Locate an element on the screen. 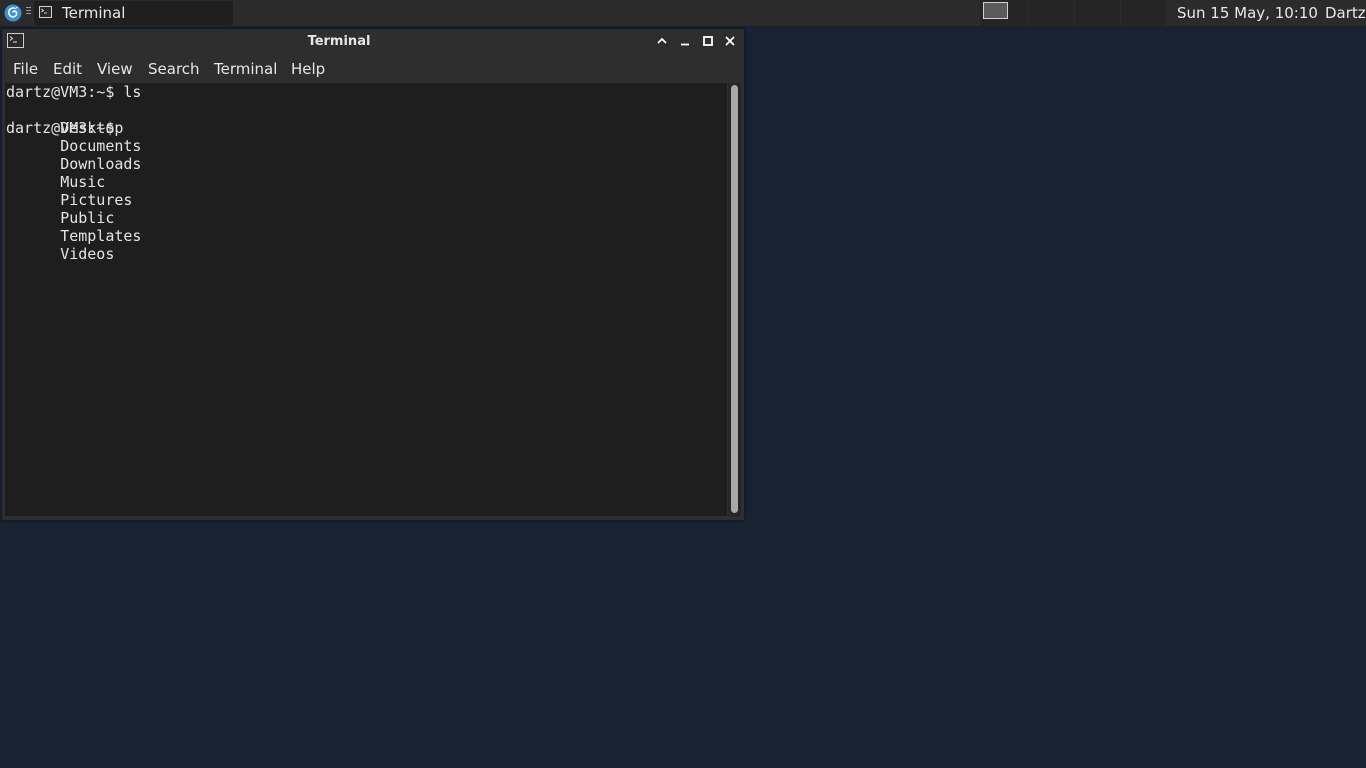  listing-entry: Downloads is located at coordinates (101, 164).